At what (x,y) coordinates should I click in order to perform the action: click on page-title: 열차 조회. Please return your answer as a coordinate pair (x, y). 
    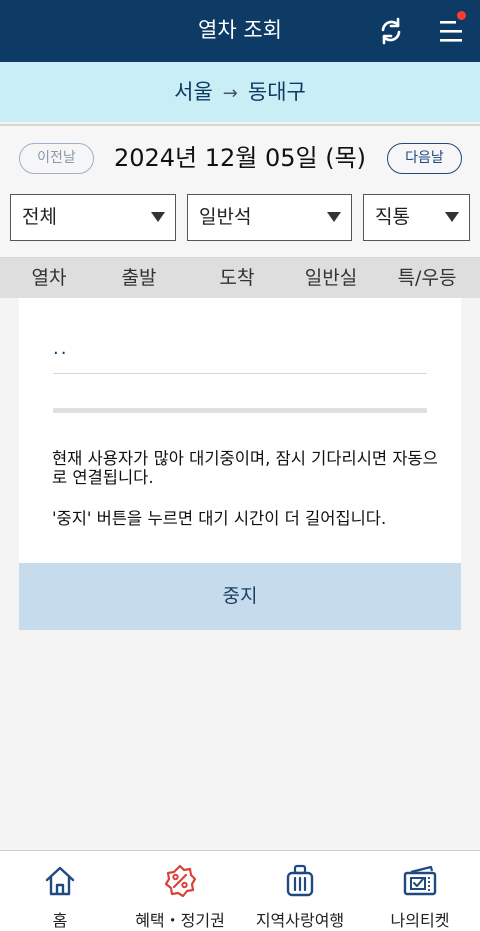
    Looking at the image, I should click on (240, 30).